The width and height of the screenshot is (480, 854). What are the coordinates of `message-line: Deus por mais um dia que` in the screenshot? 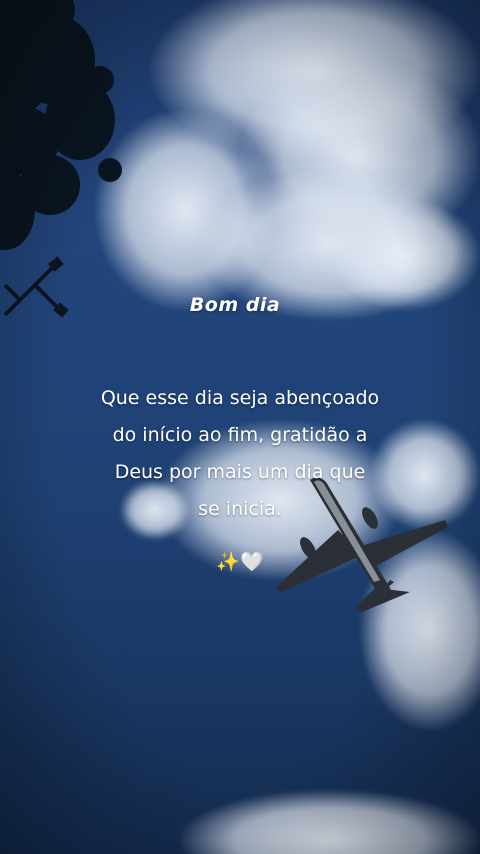 It's located at (240, 472).